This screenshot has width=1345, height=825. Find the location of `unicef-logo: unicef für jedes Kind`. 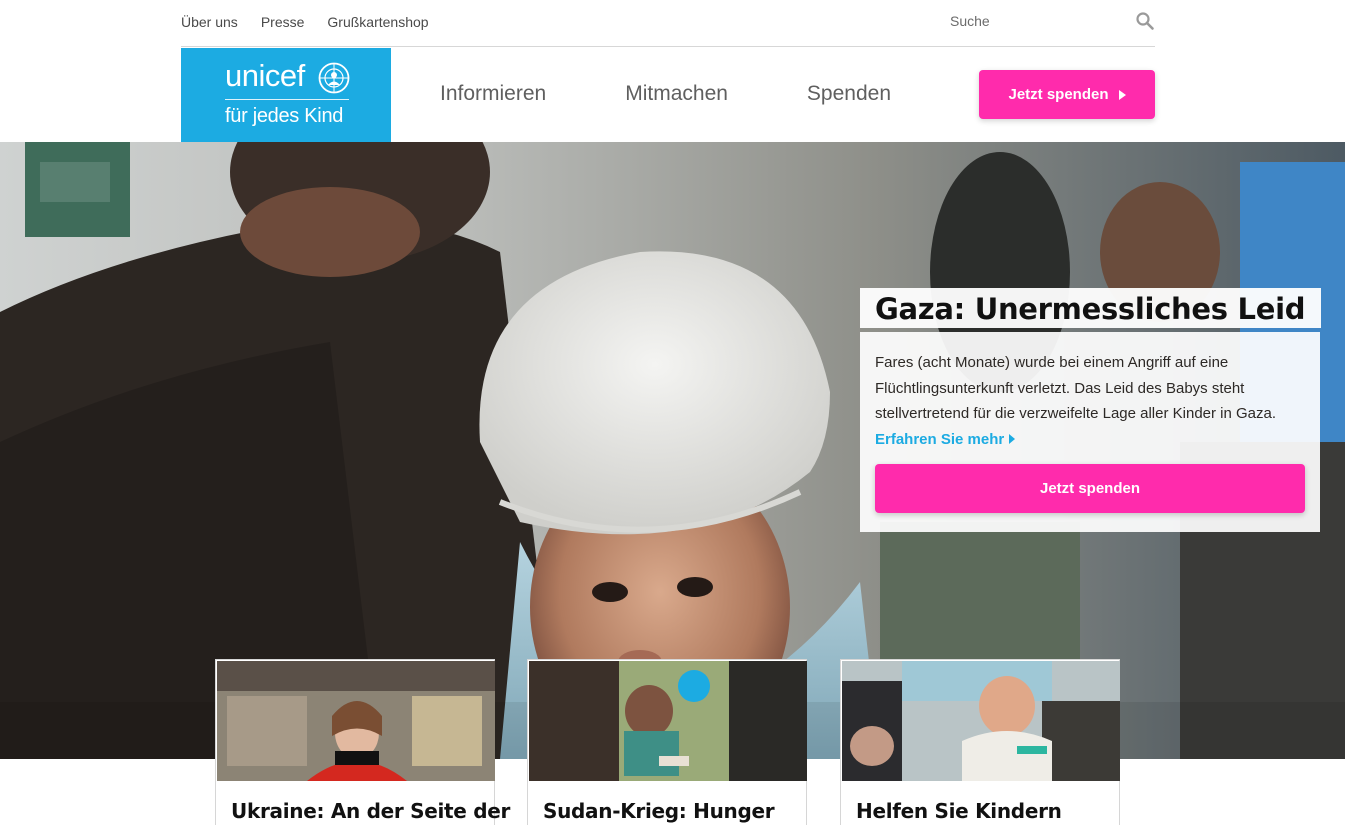

unicef-logo: unicef für jedes Kind is located at coordinates (286, 95).